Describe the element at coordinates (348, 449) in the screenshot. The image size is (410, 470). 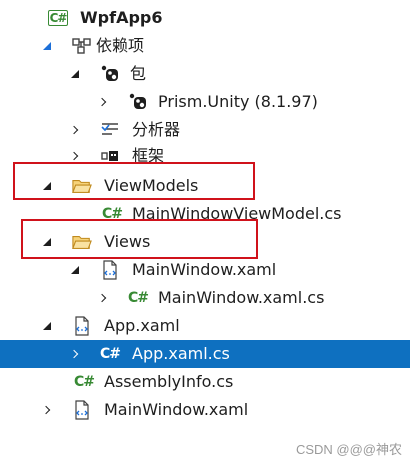
I see `watermark: CSDN @@@神农` at that location.